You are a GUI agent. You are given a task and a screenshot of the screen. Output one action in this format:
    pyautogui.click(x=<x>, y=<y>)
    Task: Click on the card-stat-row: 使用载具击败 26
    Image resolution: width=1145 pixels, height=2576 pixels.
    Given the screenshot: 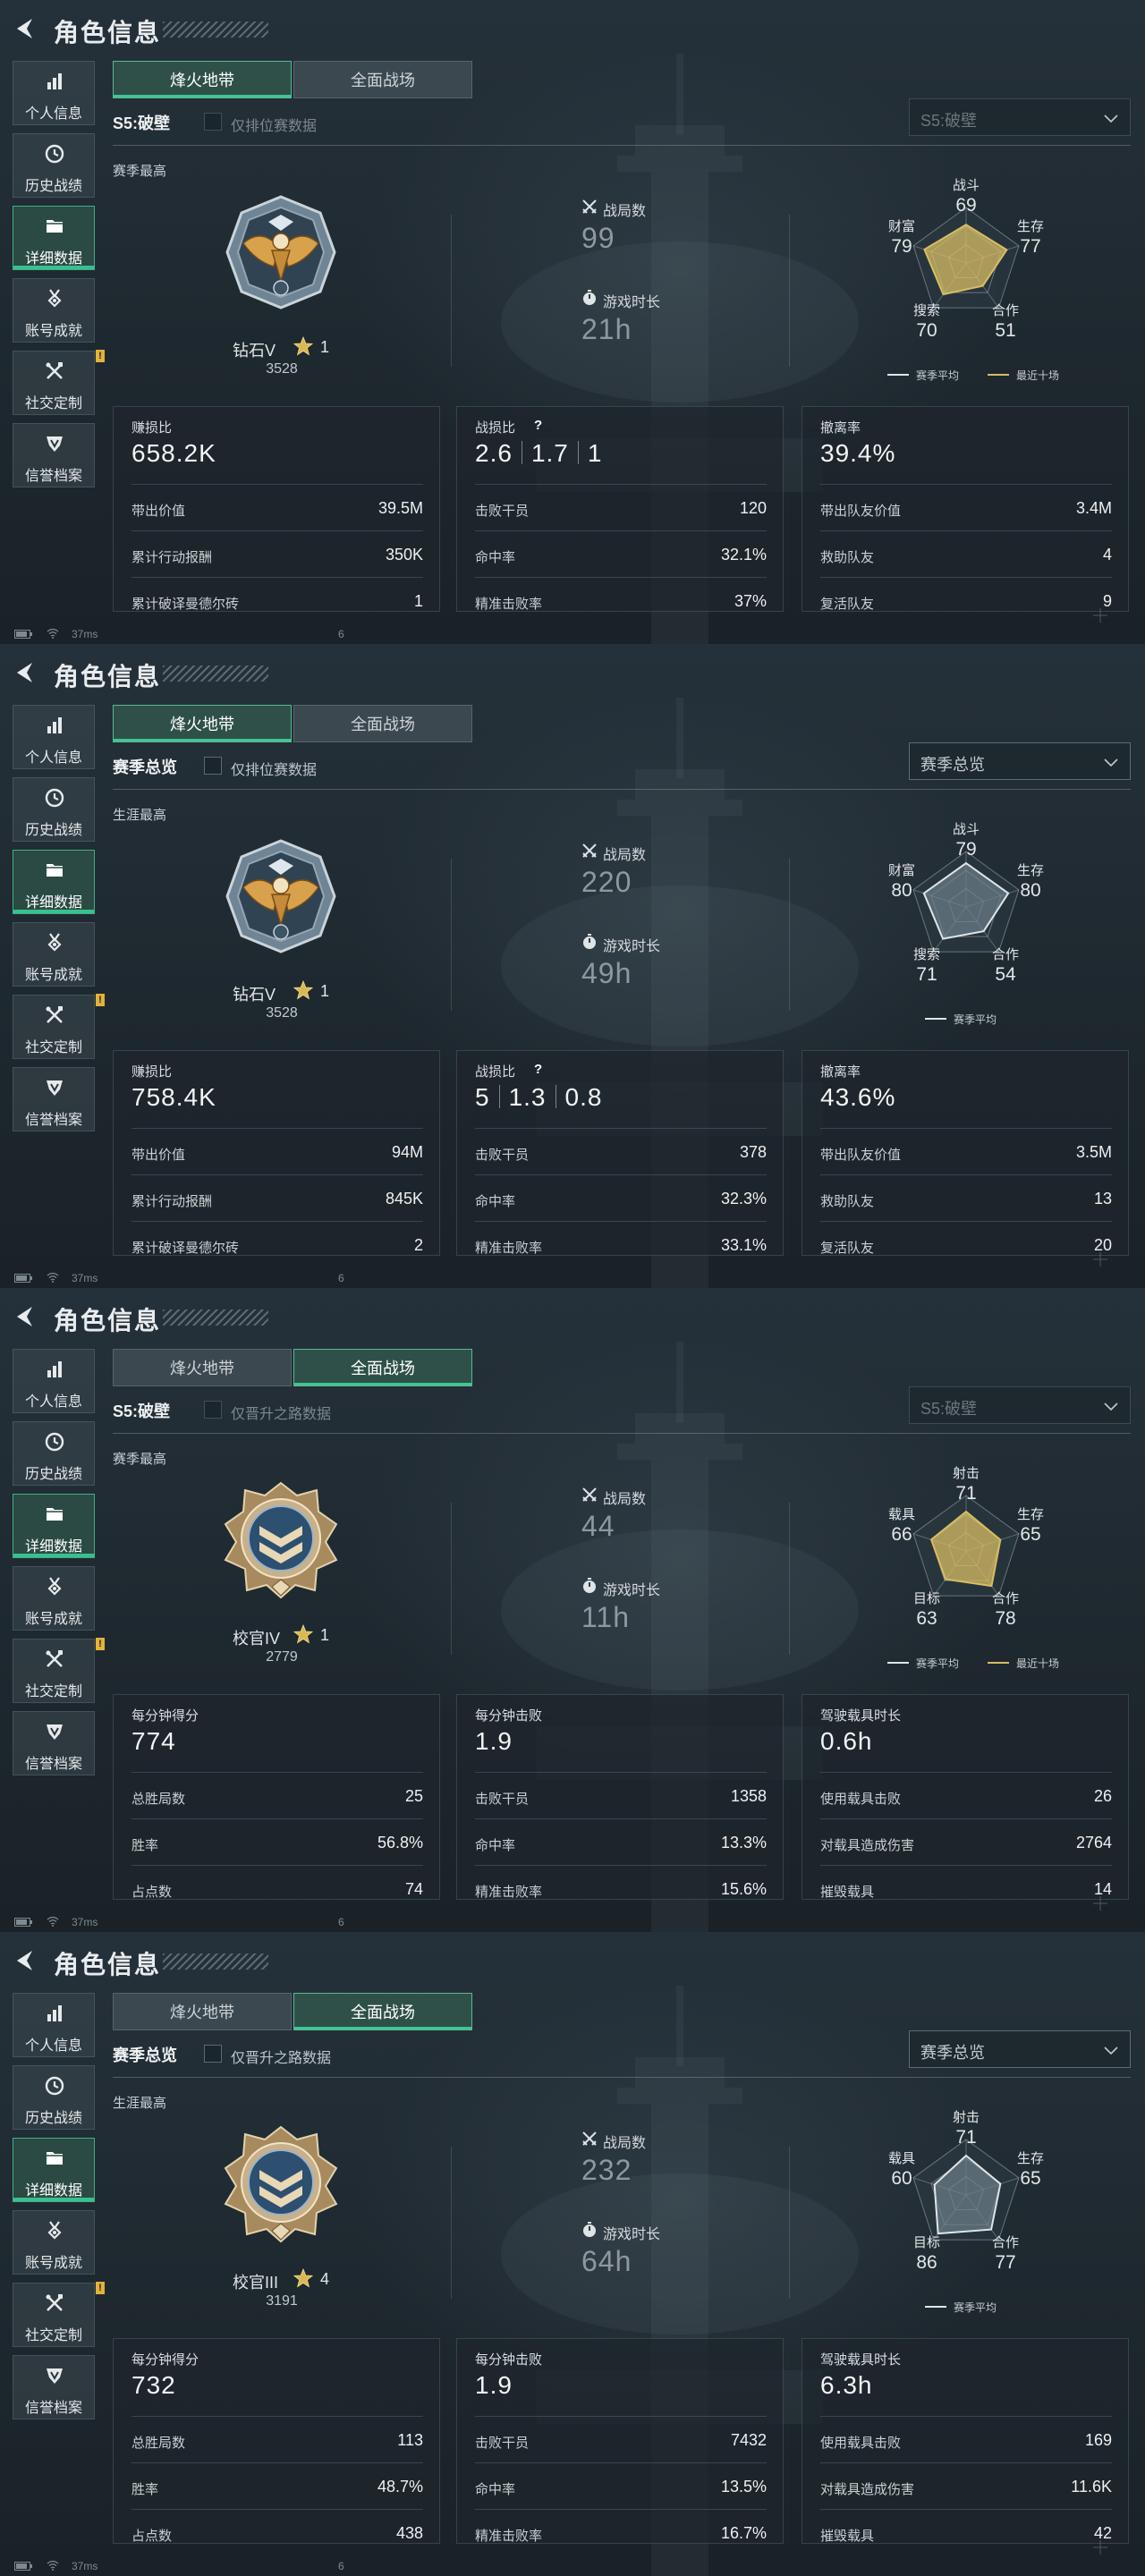 What is the action you would take?
    pyautogui.click(x=966, y=1795)
    